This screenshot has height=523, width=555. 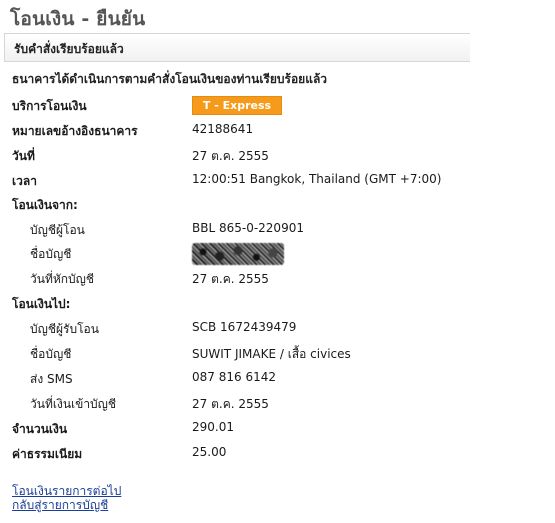 What do you see at coordinates (230, 404) in the screenshot?
I see `credit-date-value: 27 ต.ค. 2555` at bounding box center [230, 404].